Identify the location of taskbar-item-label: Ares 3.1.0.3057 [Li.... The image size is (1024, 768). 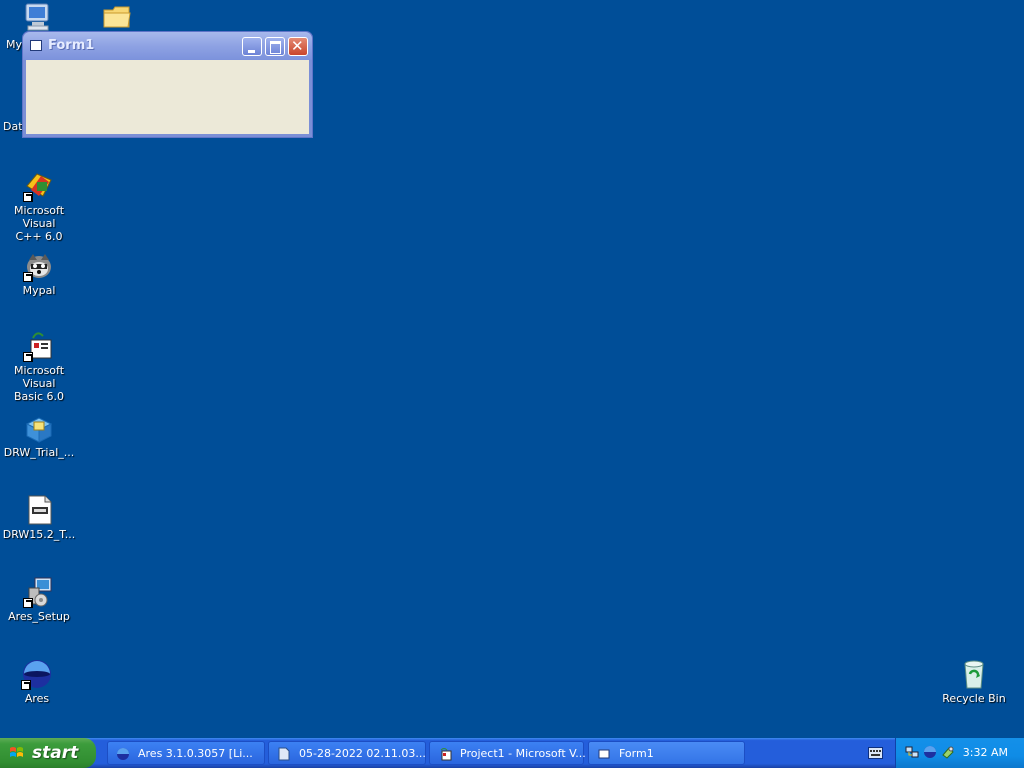
(195, 753).